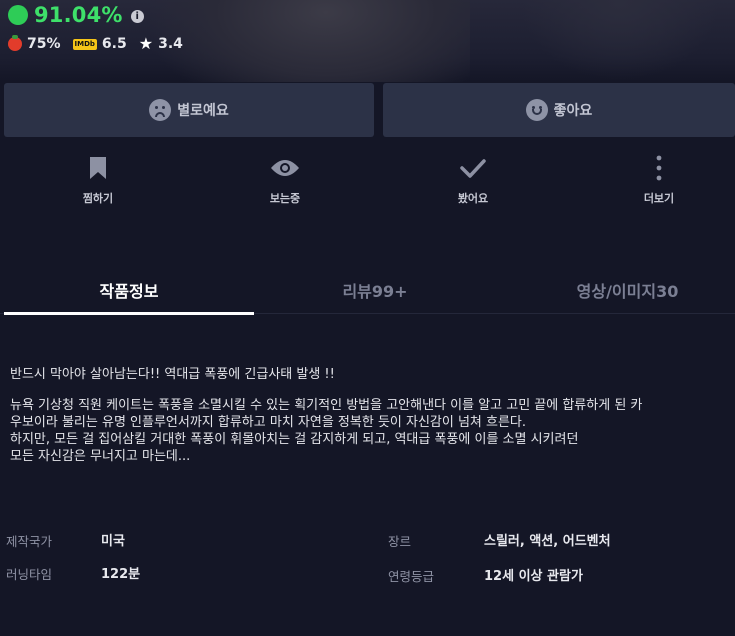  What do you see at coordinates (627, 290) in the screenshot?
I see `tab-media: 영상/이미지30` at bounding box center [627, 290].